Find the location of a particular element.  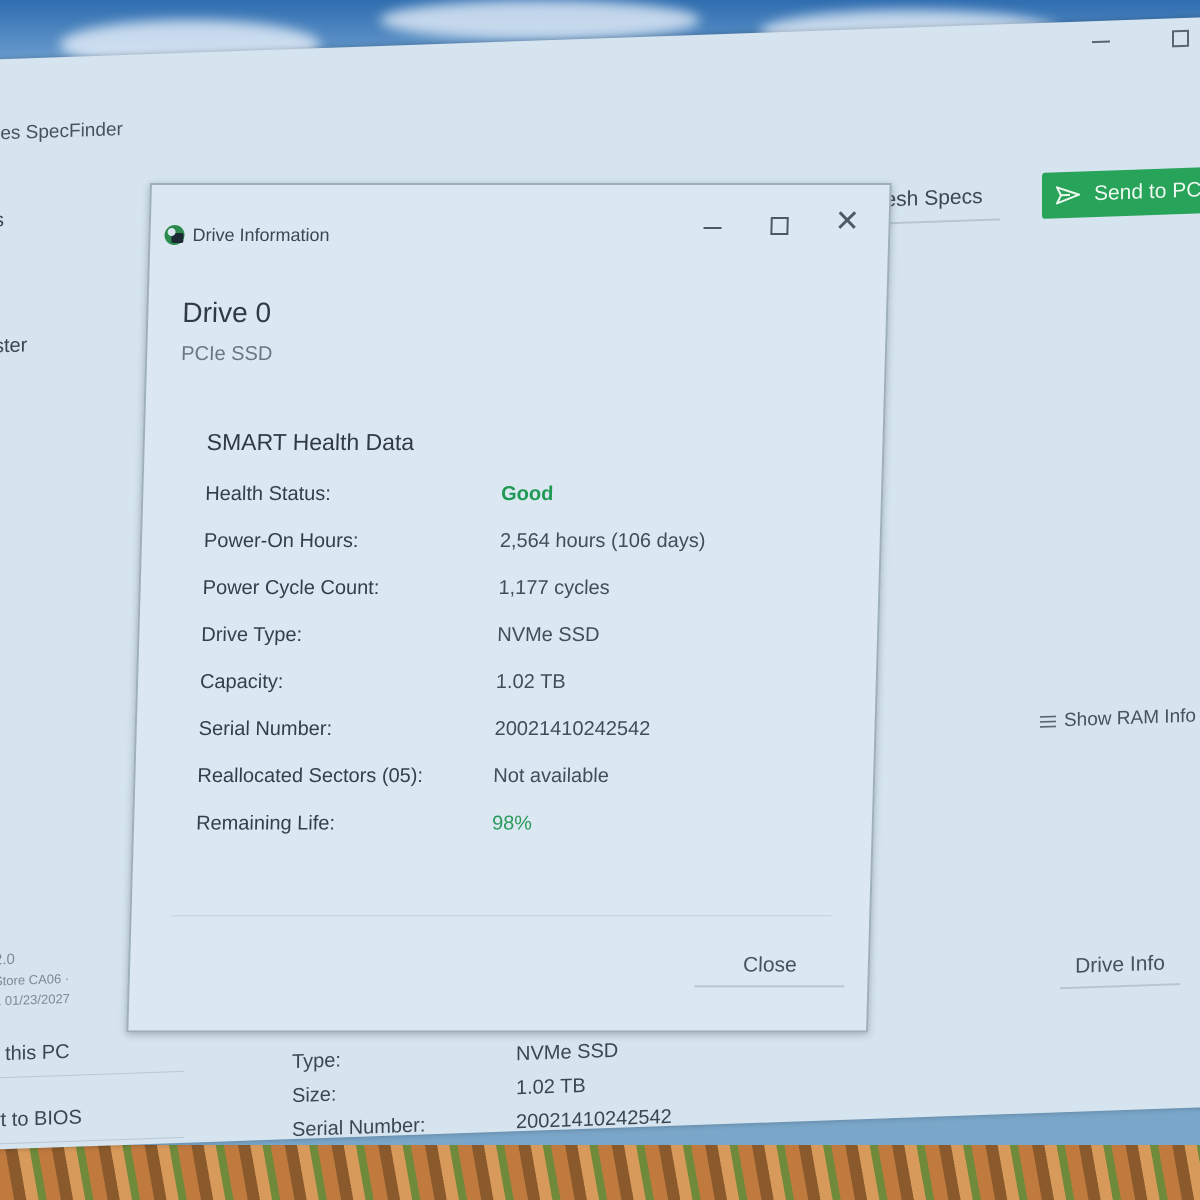

send-to-pc-label: Send to PC is located at coordinates (1147, 192).